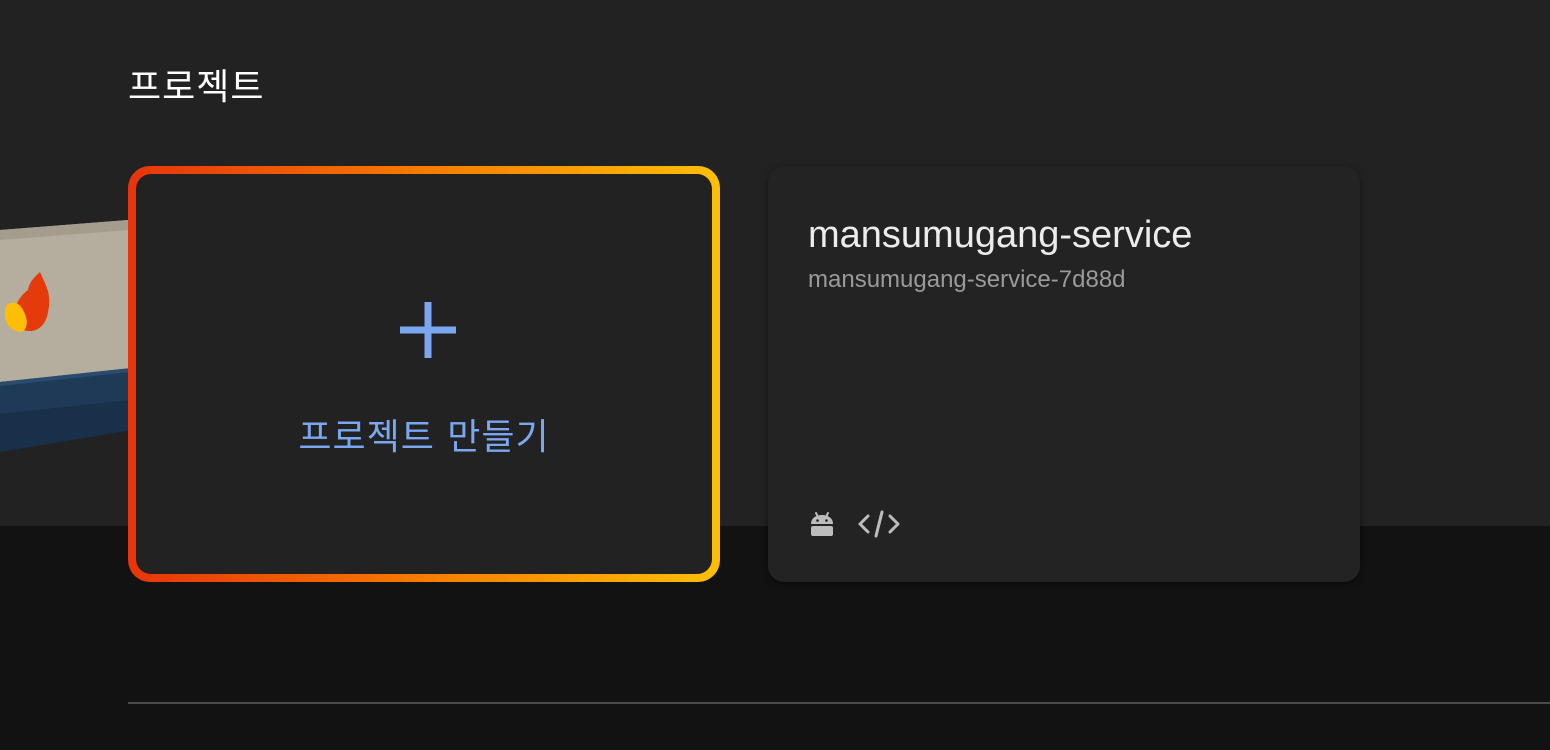 This screenshot has width=1550, height=750. What do you see at coordinates (839, 703) in the screenshot?
I see `divider` at bounding box center [839, 703].